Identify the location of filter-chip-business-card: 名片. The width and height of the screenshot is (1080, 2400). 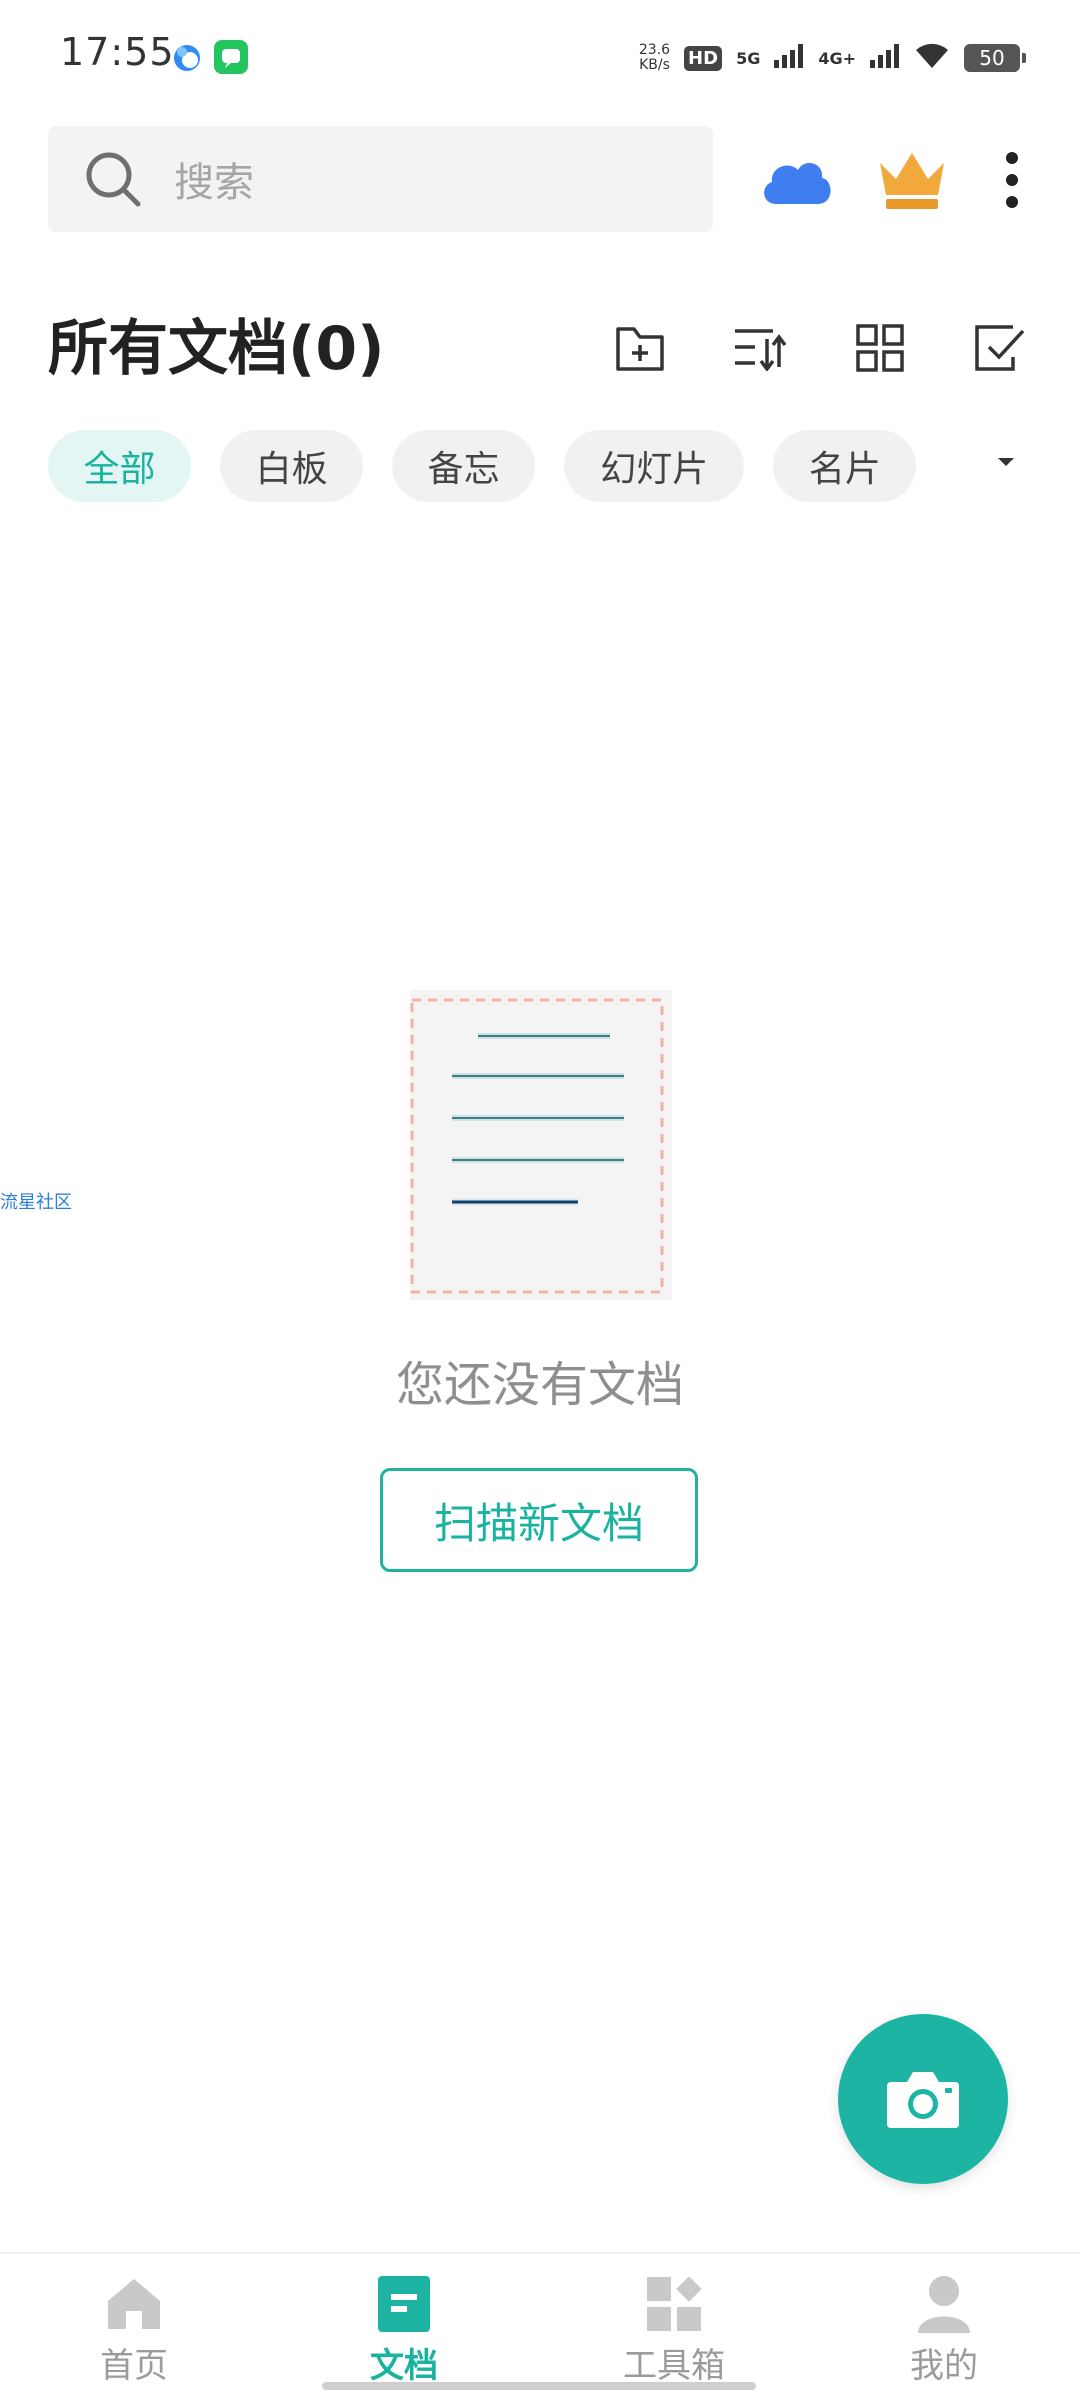
(845, 466).